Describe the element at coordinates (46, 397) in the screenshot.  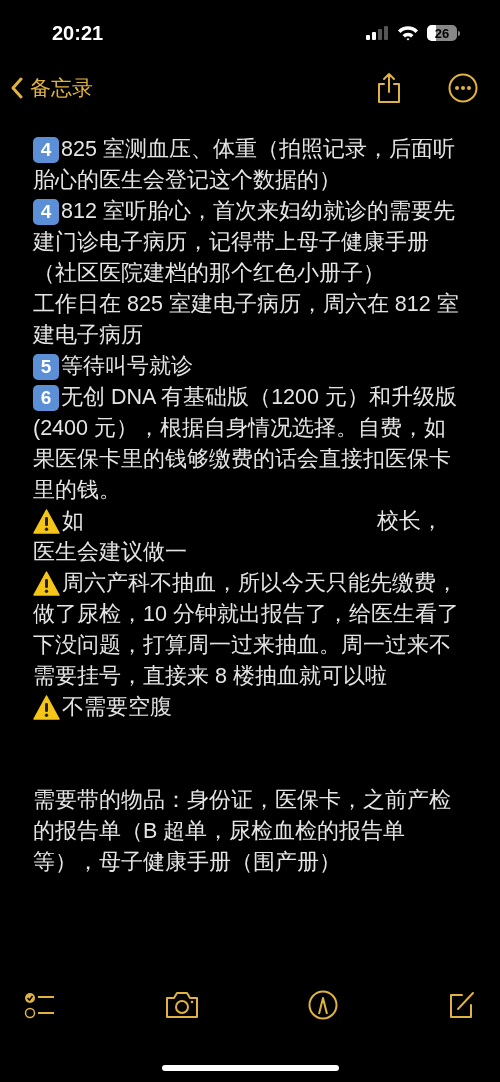
I see `keycap-number: 6` at that location.